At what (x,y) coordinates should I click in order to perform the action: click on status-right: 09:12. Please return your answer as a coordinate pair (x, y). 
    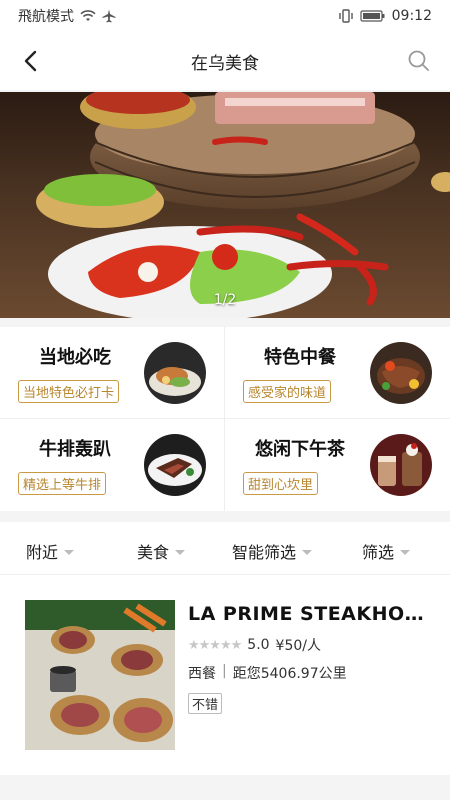
    Looking at the image, I should click on (385, 16).